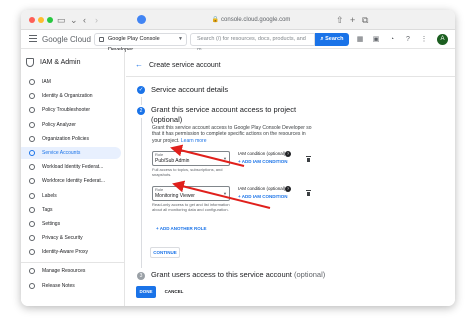  I want to click on avatar: A, so click(442, 39).